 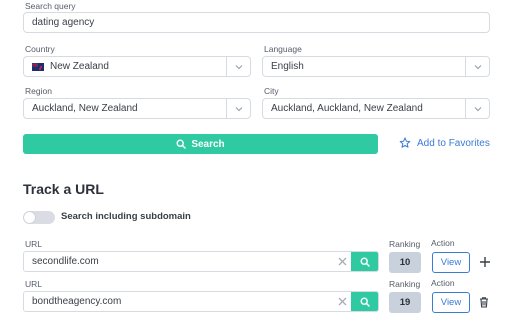 I want to click on track-url-value: bondtheagency.com, so click(x=77, y=301).